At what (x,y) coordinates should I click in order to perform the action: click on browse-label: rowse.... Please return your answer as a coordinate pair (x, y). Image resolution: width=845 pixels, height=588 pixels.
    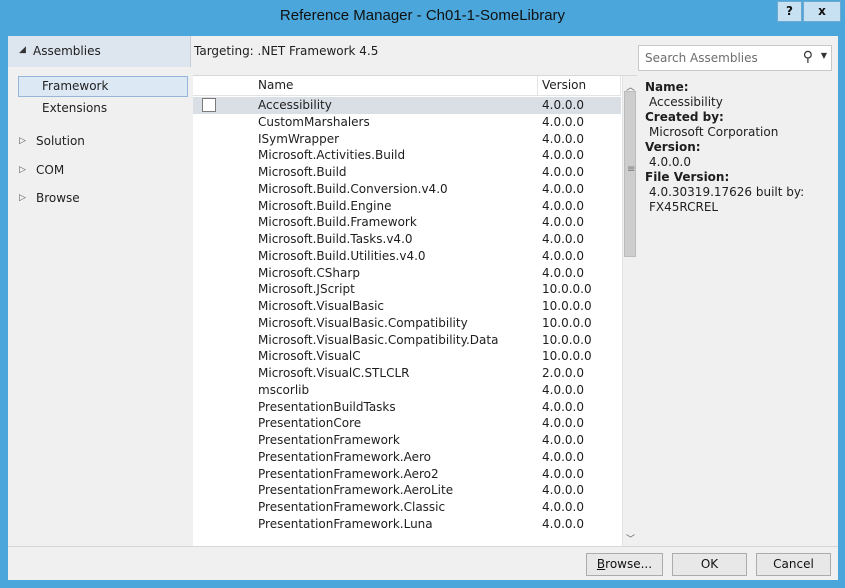
    Looking at the image, I should click on (629, 564).